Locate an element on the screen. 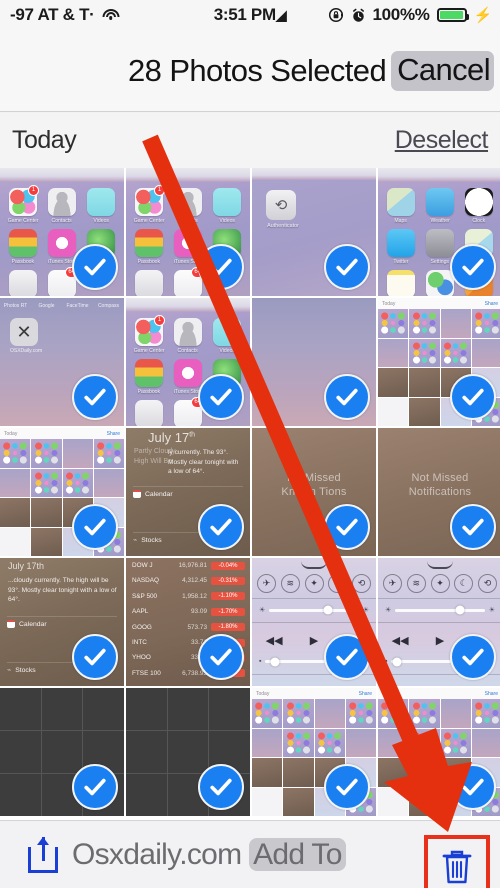 This screenshot has width=500, height=888. add-to-button: Add To is located at coordinates (297, 854).